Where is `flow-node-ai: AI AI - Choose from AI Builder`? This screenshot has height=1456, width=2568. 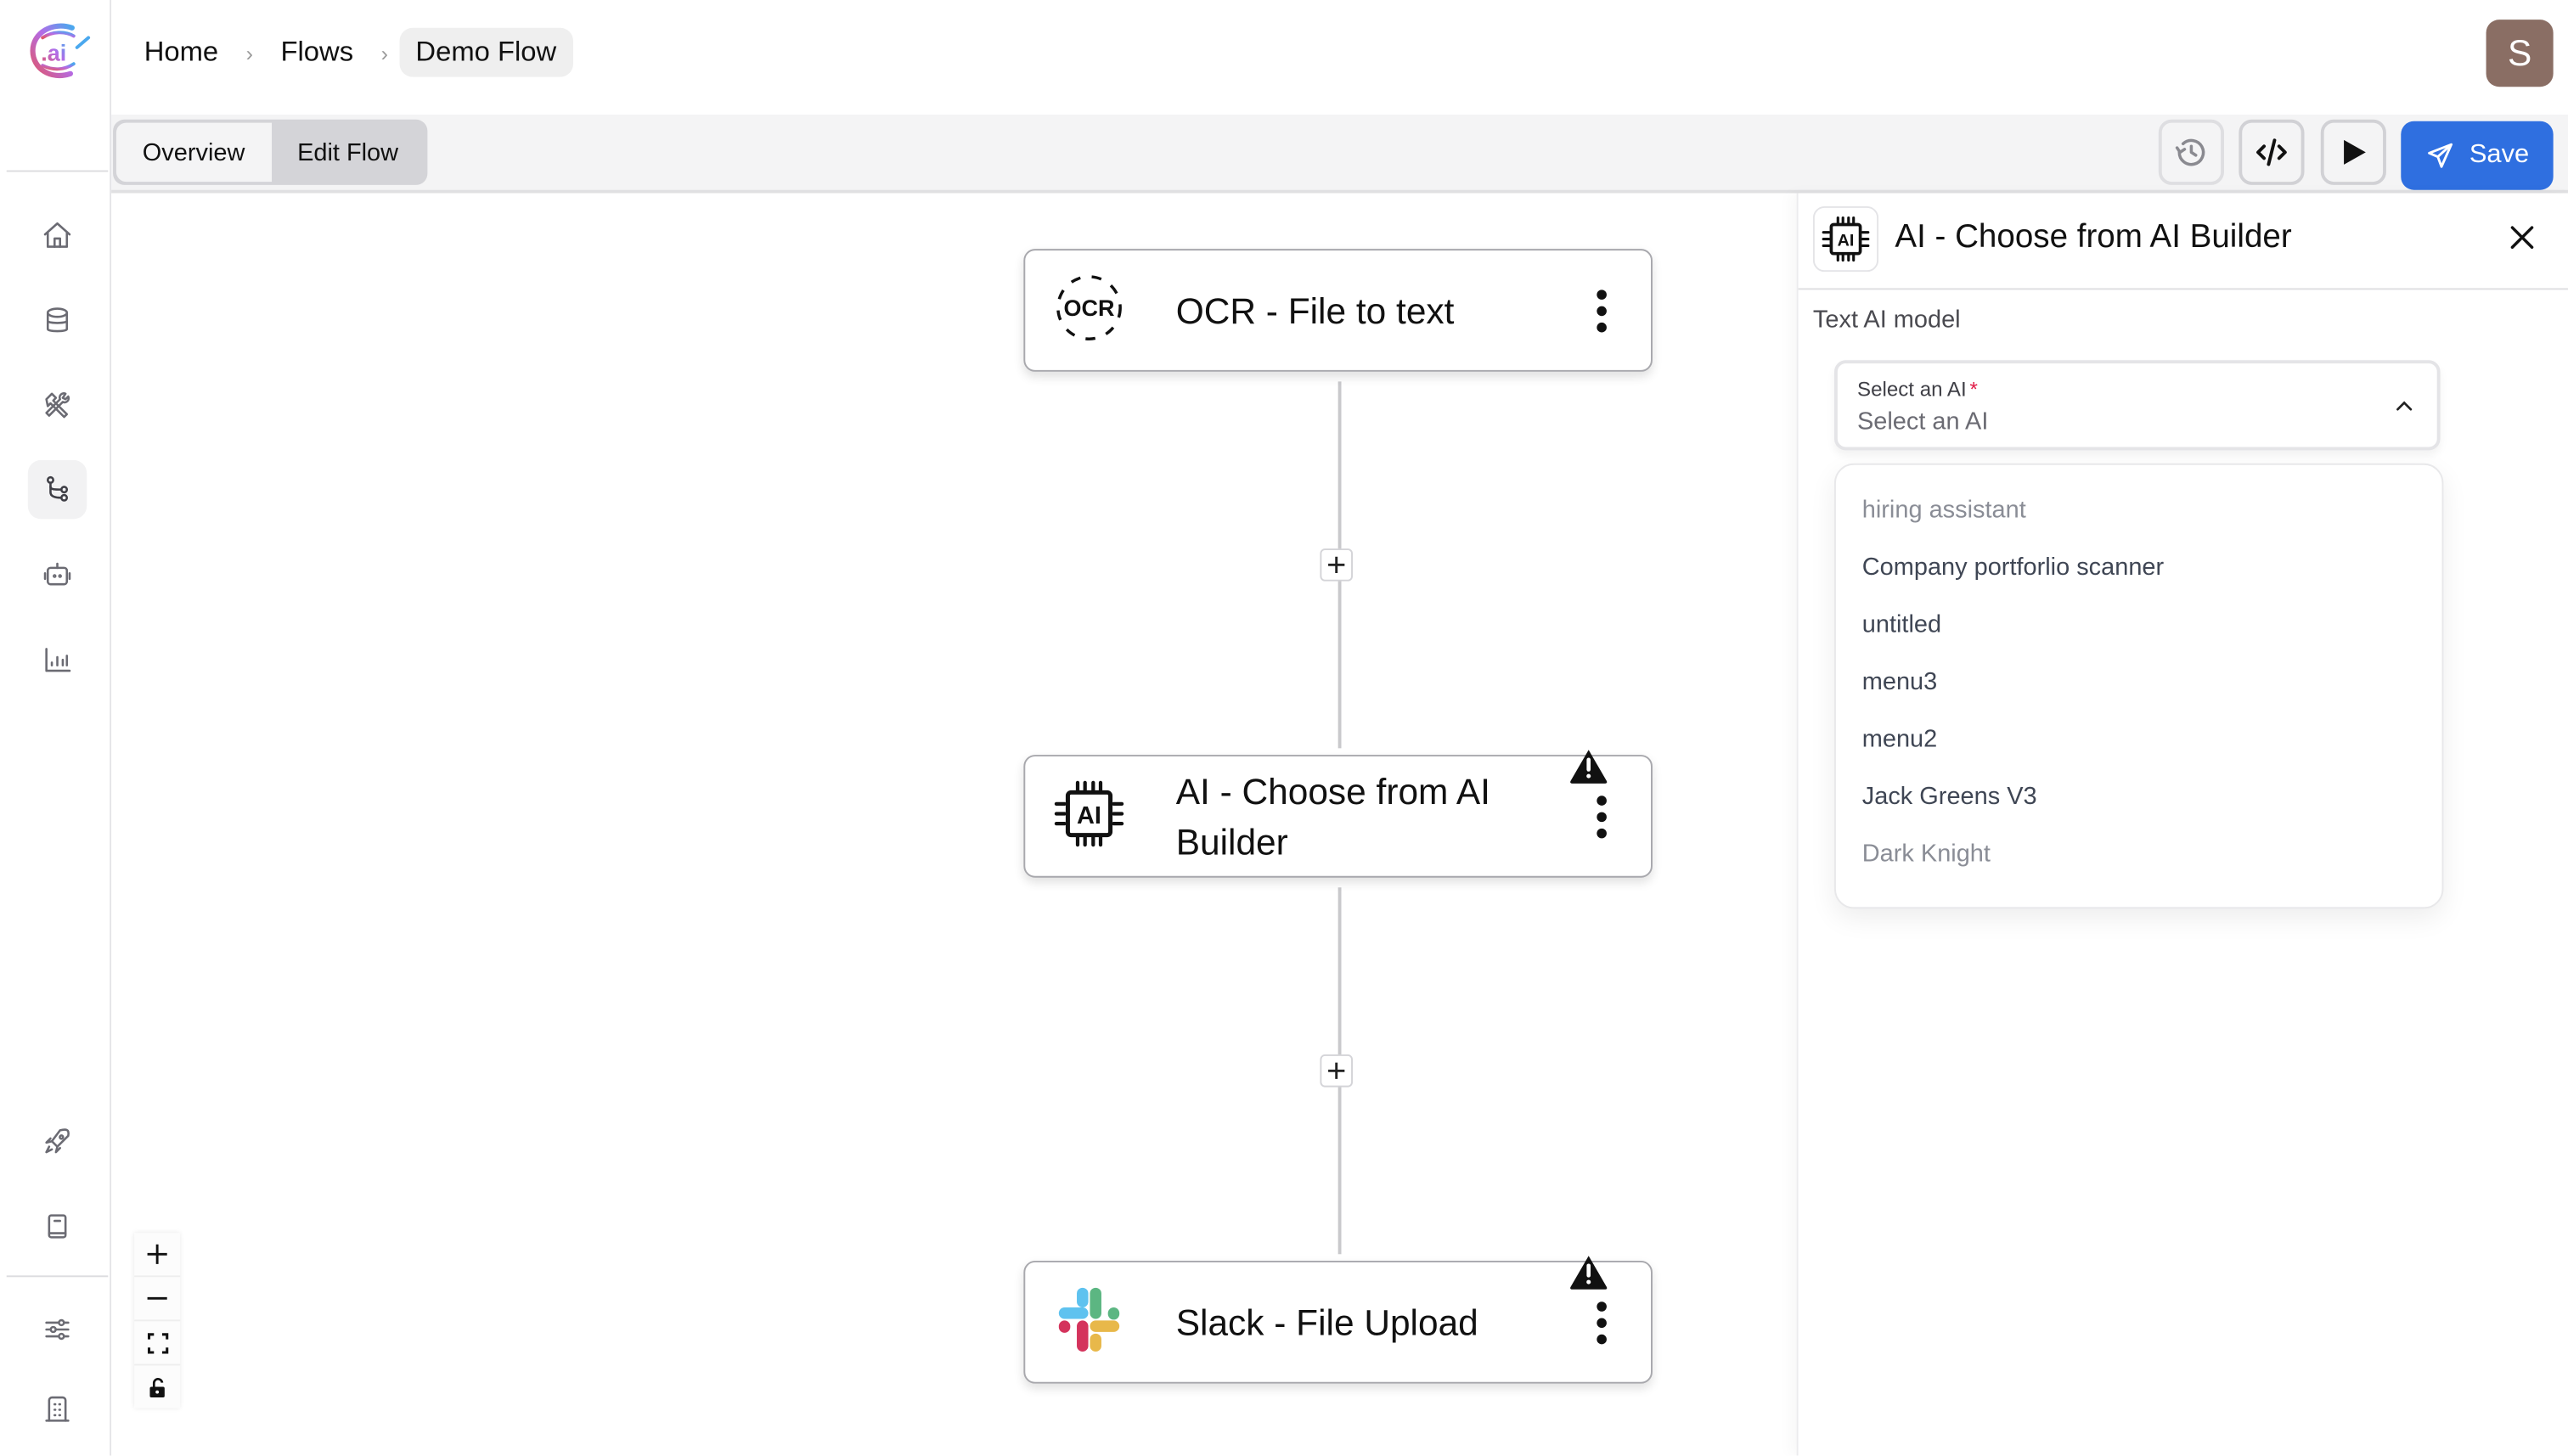
flow-node-ai: AI AI - Choose from AI Builder is located at coordinates (1338, 814).